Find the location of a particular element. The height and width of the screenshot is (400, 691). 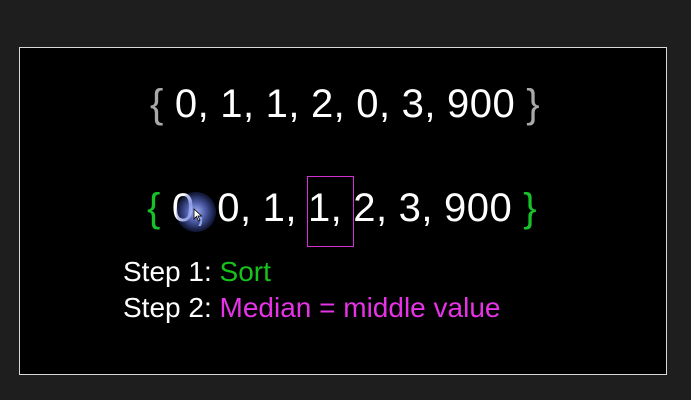

step-2: Step 2: Median = middle value is located at coordinates (311, 308).